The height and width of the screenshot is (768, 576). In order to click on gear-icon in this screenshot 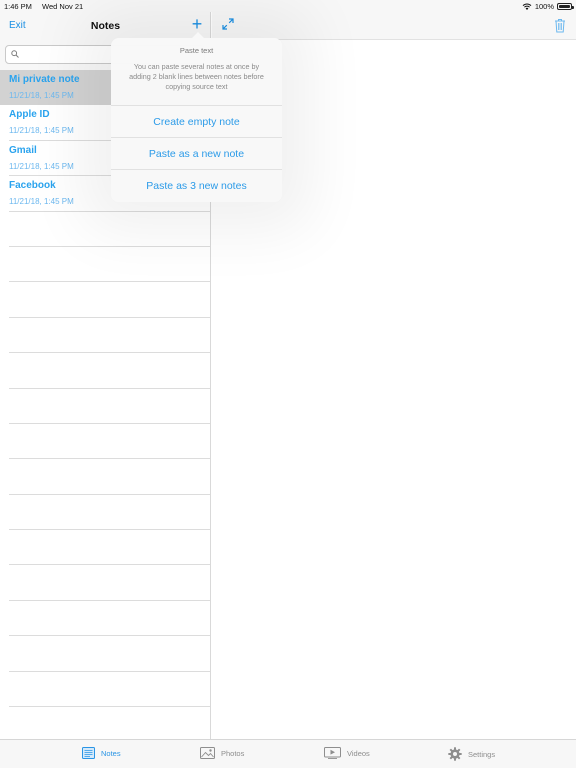, I will do `click(455, 754)`.